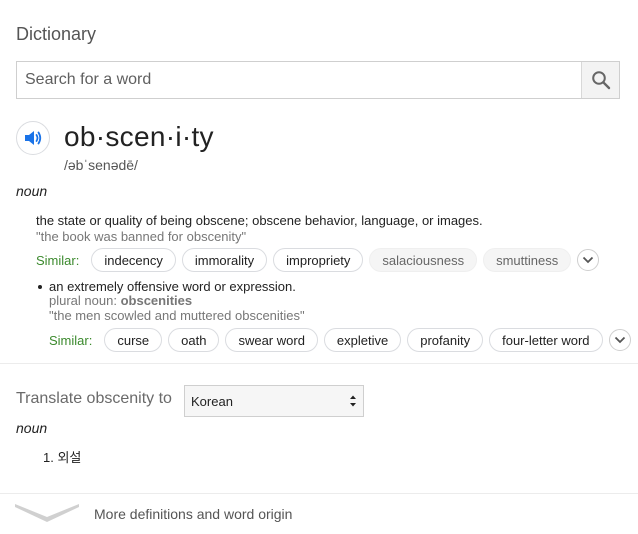 Image resolution: width=638 pixels, height=534 pixels. I want to click on plural-label: plural noun:, so click(83, 300).